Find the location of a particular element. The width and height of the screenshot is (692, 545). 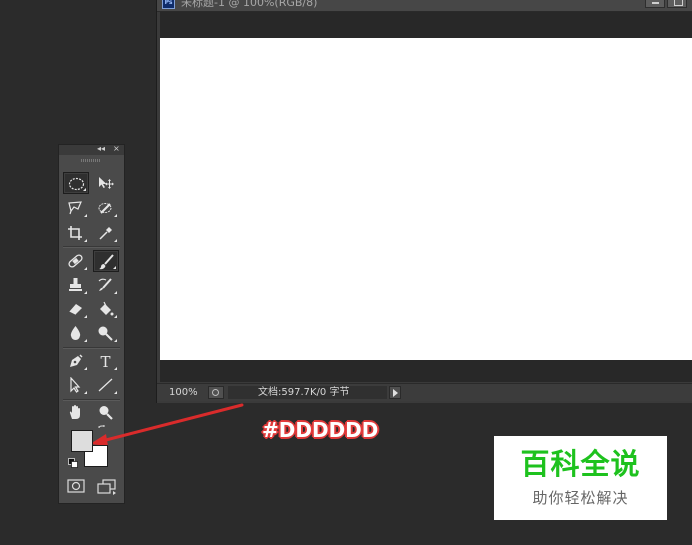

crop-icon is located at coordinates (75, 233).